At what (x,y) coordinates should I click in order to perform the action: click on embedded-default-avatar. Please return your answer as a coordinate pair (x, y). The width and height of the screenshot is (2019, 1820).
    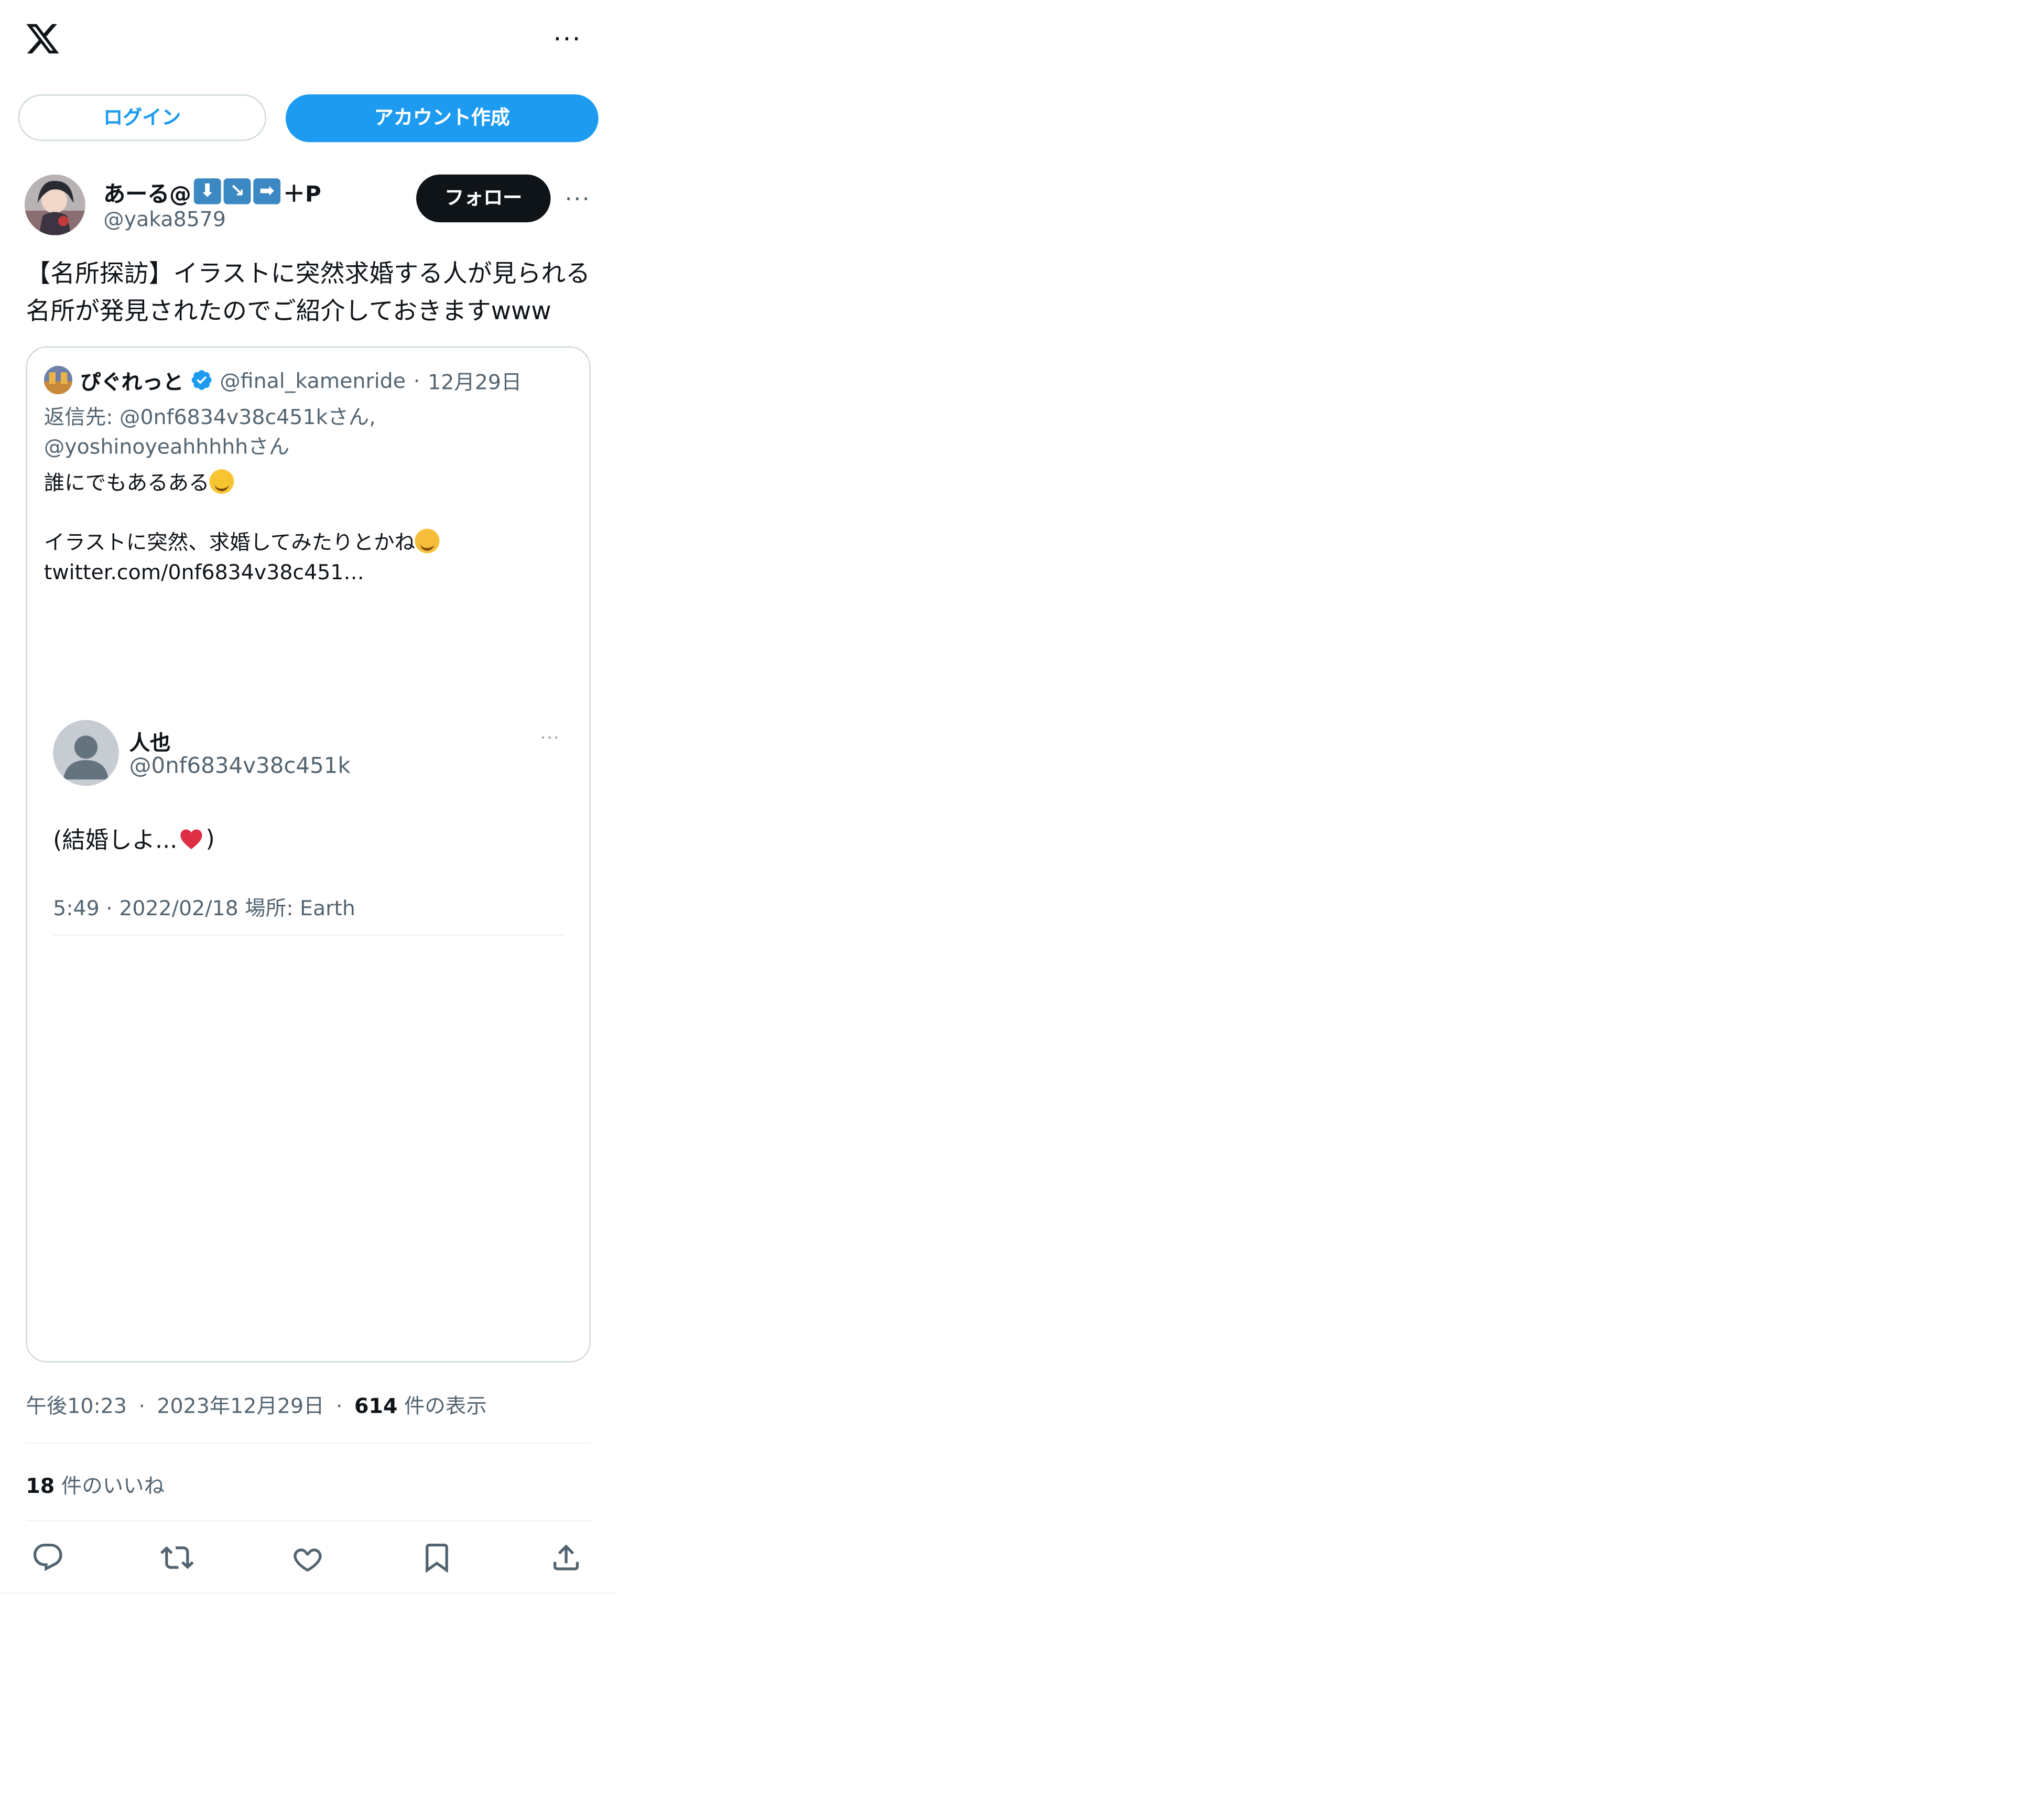
    Looking at the image, I should click on (86, 753).